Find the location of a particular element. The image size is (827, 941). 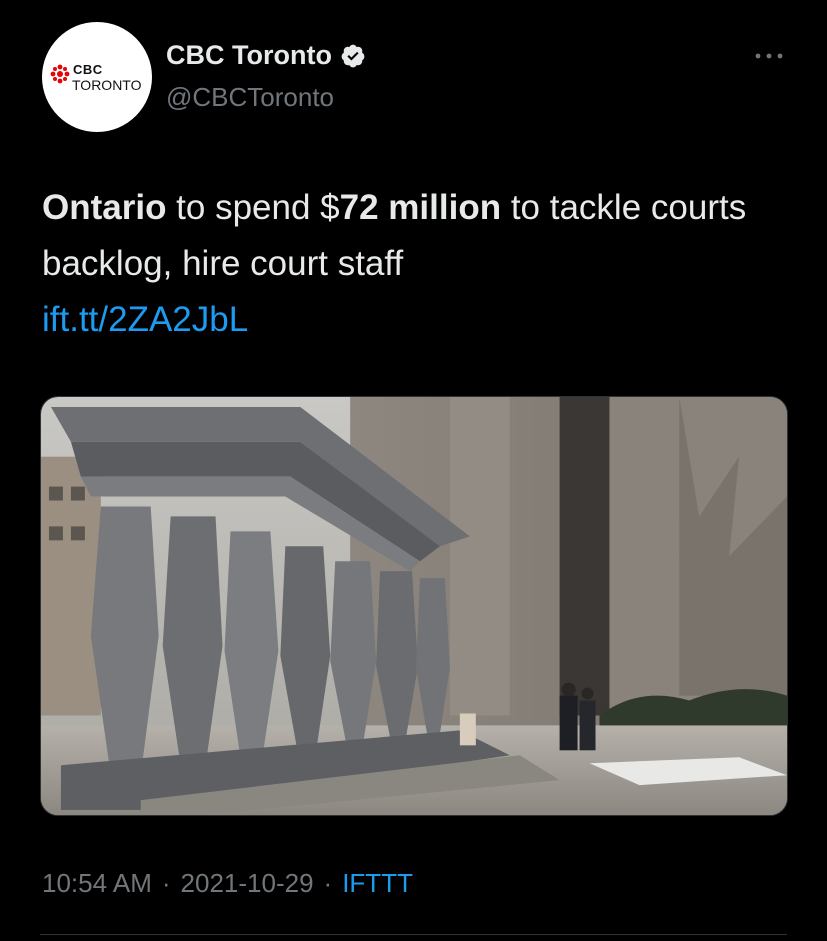

account-name-row: CBC Toronto is located at coordinates (266, 55).